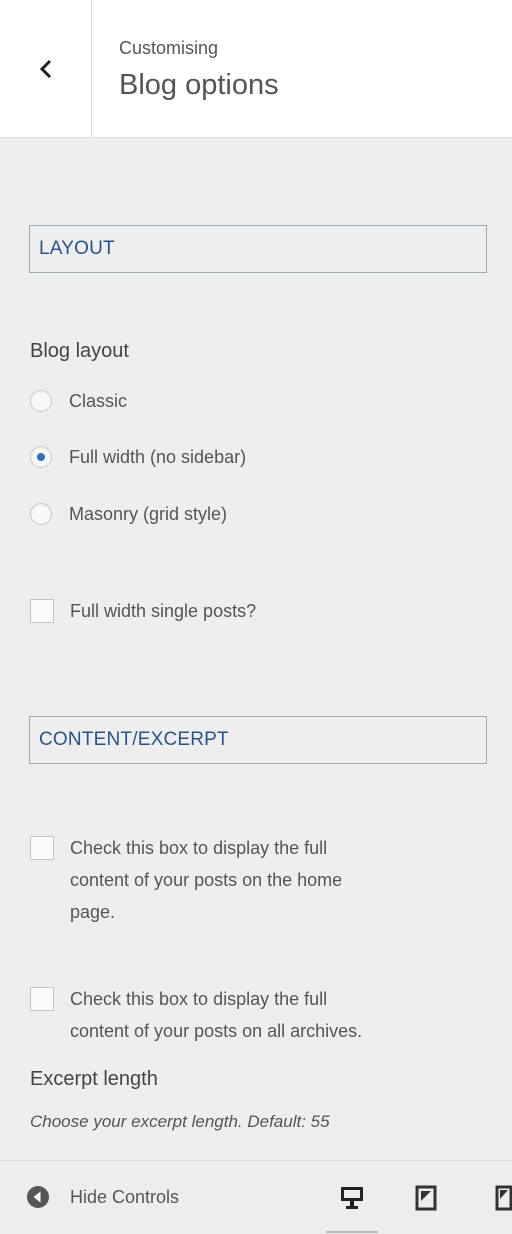 Image resolution: width=512 pixels, height=1234 pixels. What do you see at coordinates (125, 1196) in the screenshot?
I see `hide-controls-label: Hide Controls` at bounding box center [125, 1196].